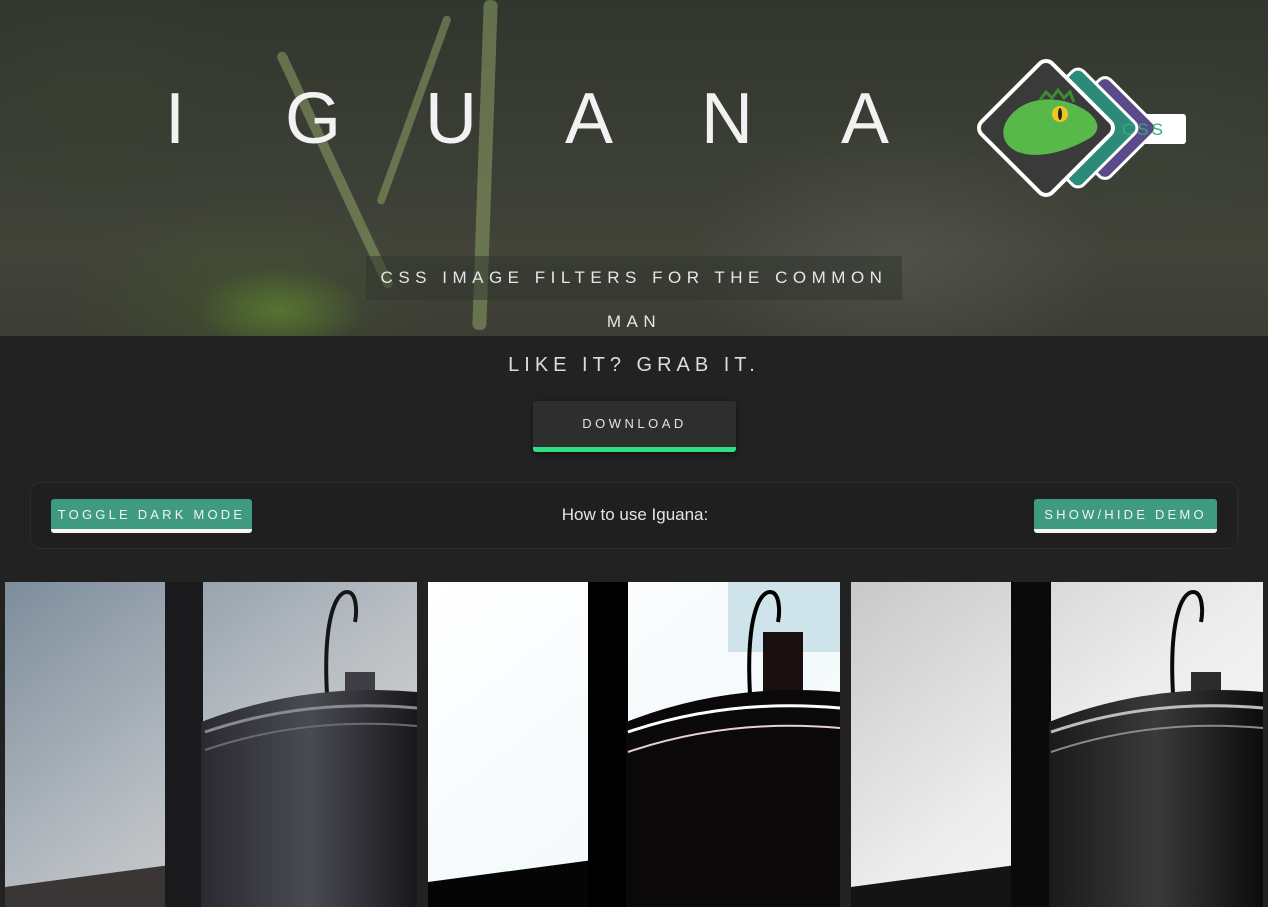 This screenshot has width=1268, height=907. I want to click on title-letter: U, so click(451, 119).